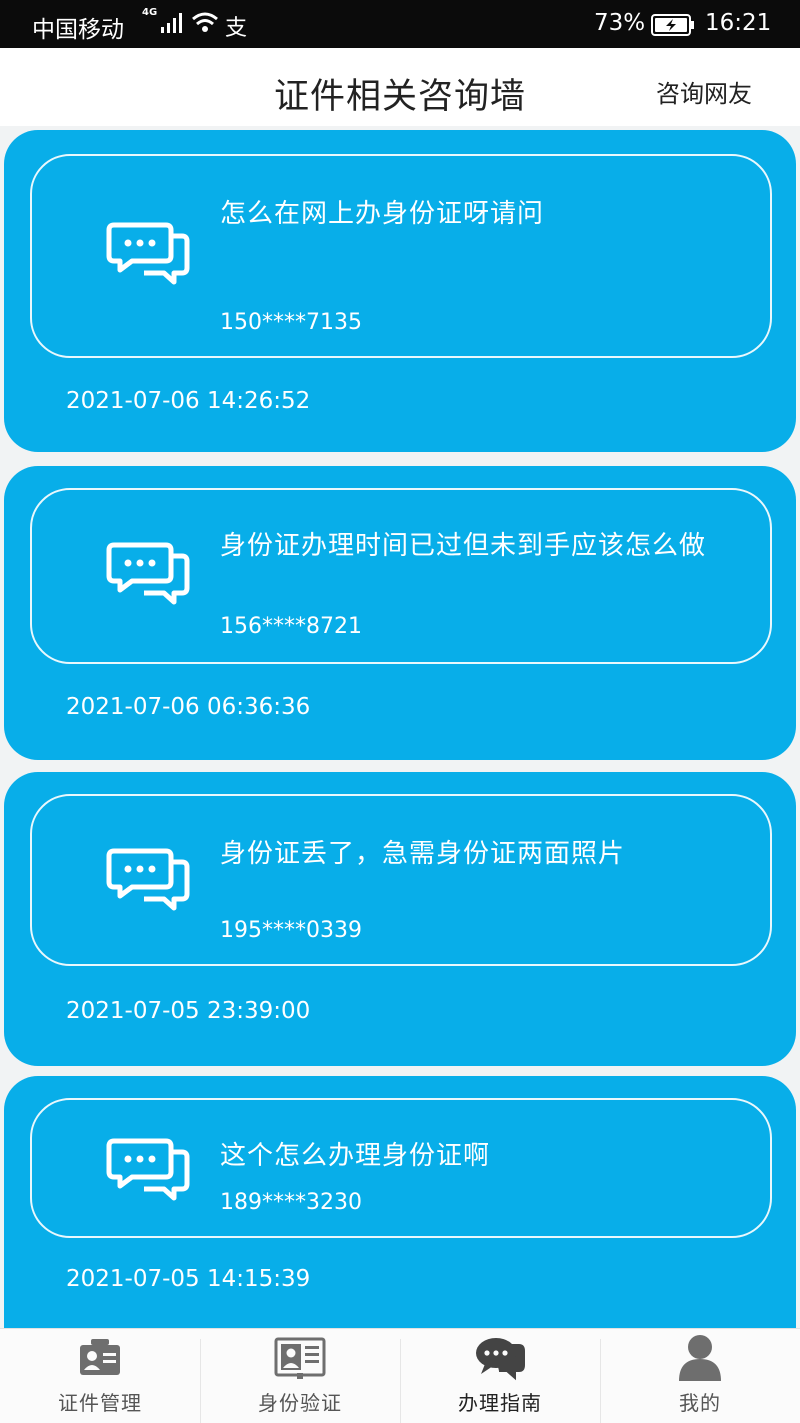 This screenshot has height=1423, width=800. I want to click on battery-charging-icon, so click(672, 25).